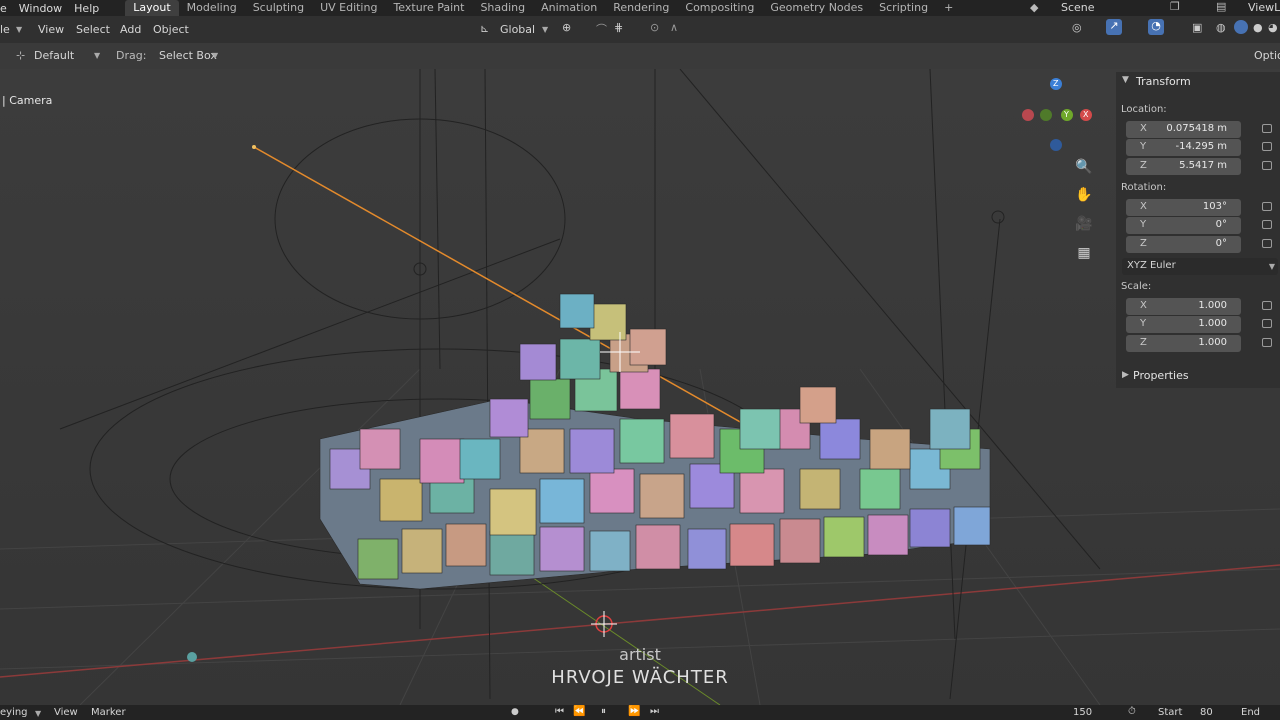 Image resolution: width=1280 pixels, height=720 pixels. What do you see at coordinates (603, 711) in the screenshot?
I see `pause-icon: ⏸` at bounding box center [603, 711].